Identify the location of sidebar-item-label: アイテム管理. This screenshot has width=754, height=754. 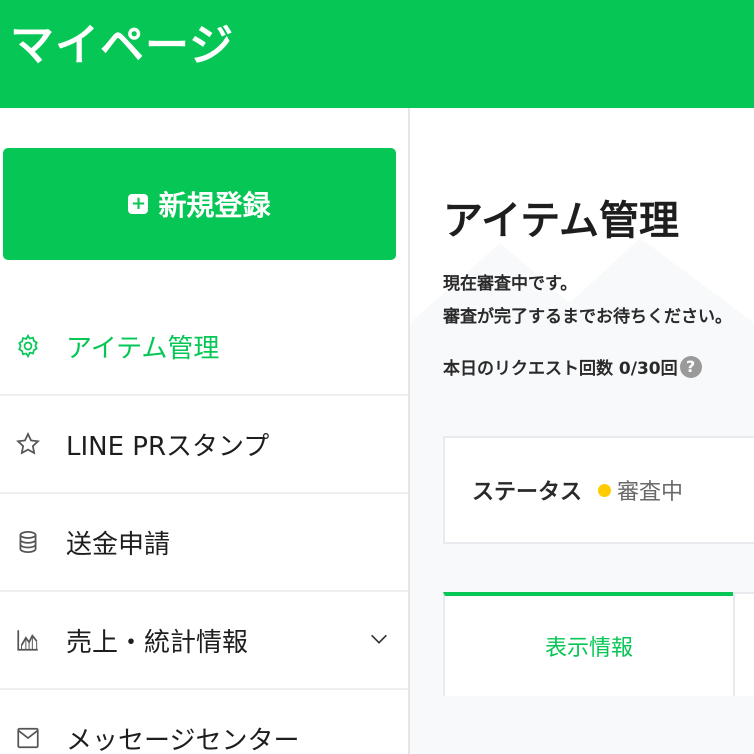
(143, 348).